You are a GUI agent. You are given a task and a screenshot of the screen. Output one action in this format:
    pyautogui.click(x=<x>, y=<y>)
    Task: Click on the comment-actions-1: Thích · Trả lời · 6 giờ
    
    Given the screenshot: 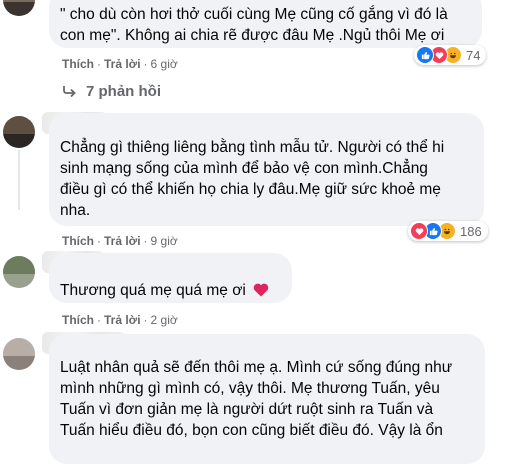 What is the action you would take?
    pyautogui.click(x=120, y=64)
    